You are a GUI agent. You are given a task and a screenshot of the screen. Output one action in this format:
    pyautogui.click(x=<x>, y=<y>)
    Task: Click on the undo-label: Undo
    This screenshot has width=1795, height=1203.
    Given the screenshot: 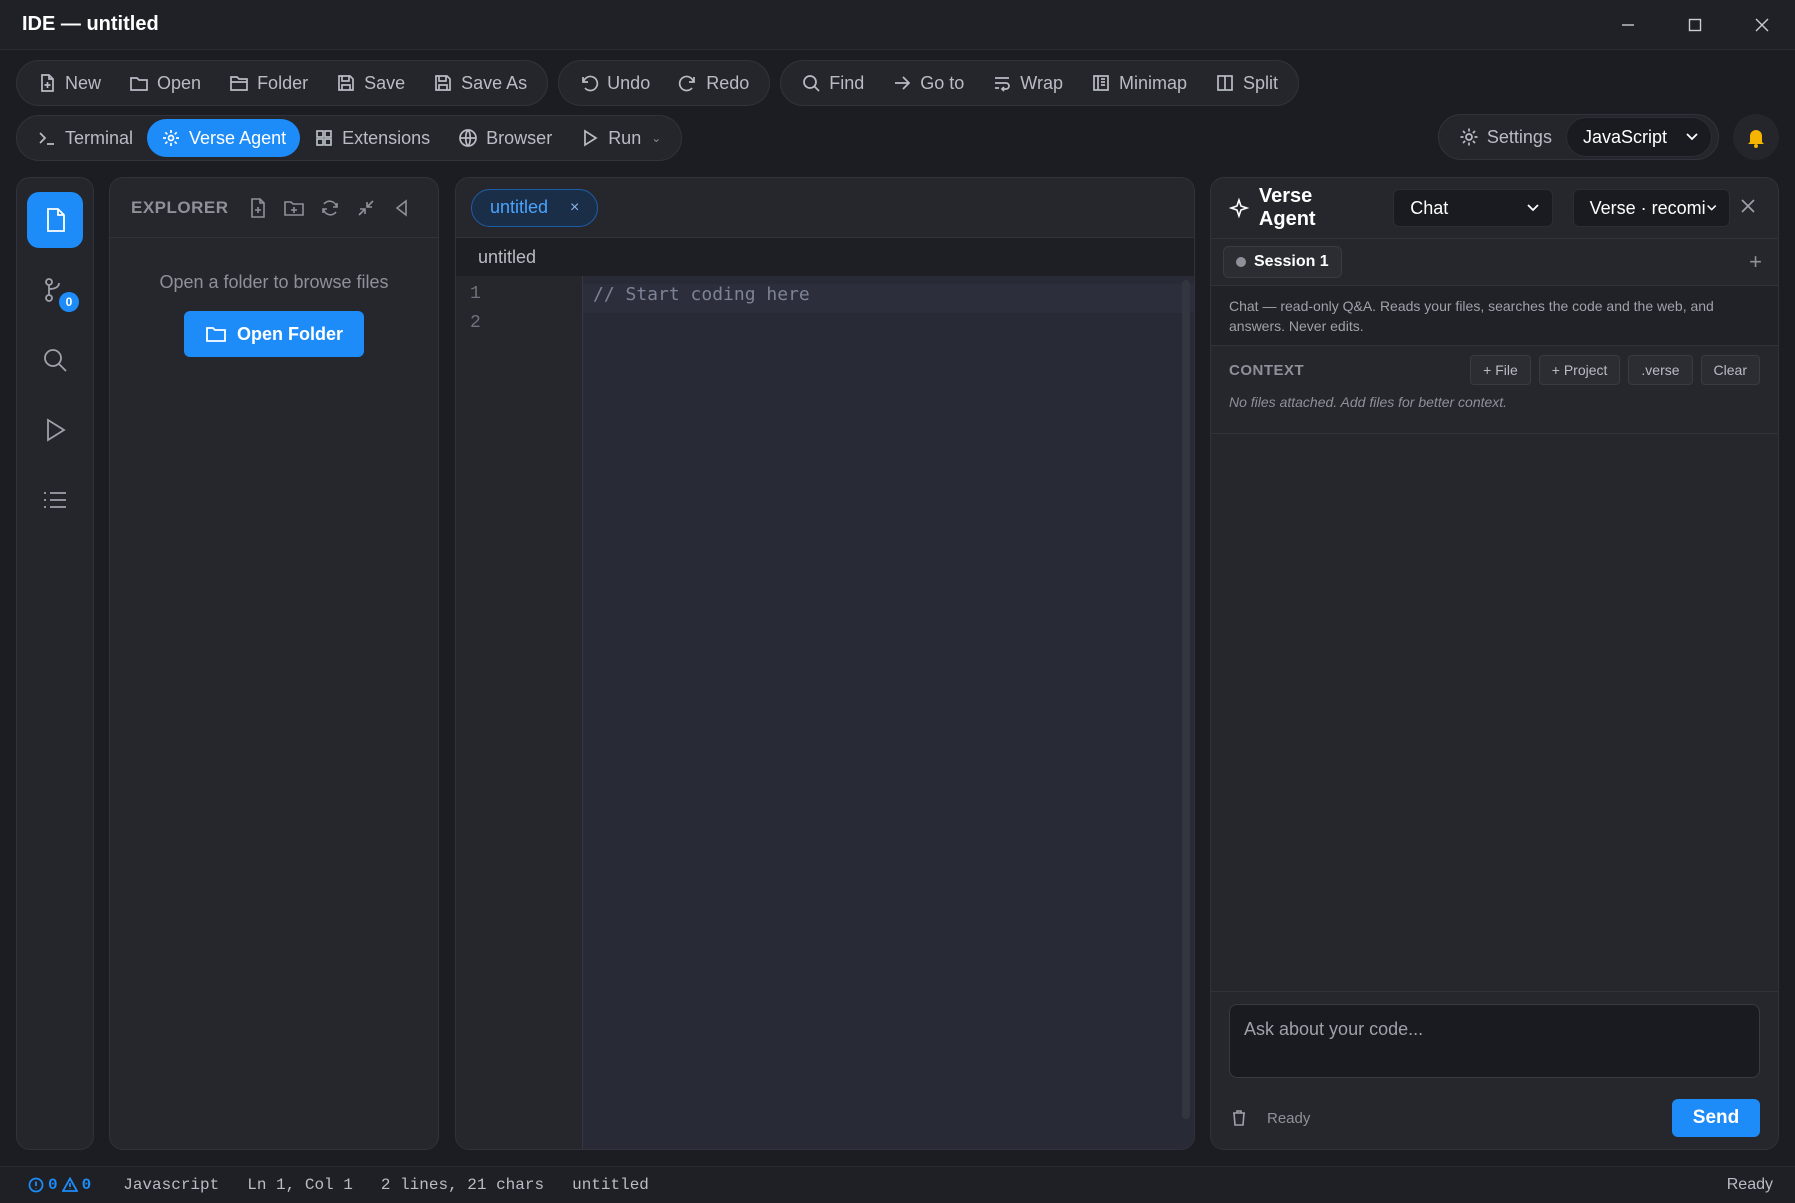 What is the action you would take?
    pyautogui.click(x=629, y=82)
    